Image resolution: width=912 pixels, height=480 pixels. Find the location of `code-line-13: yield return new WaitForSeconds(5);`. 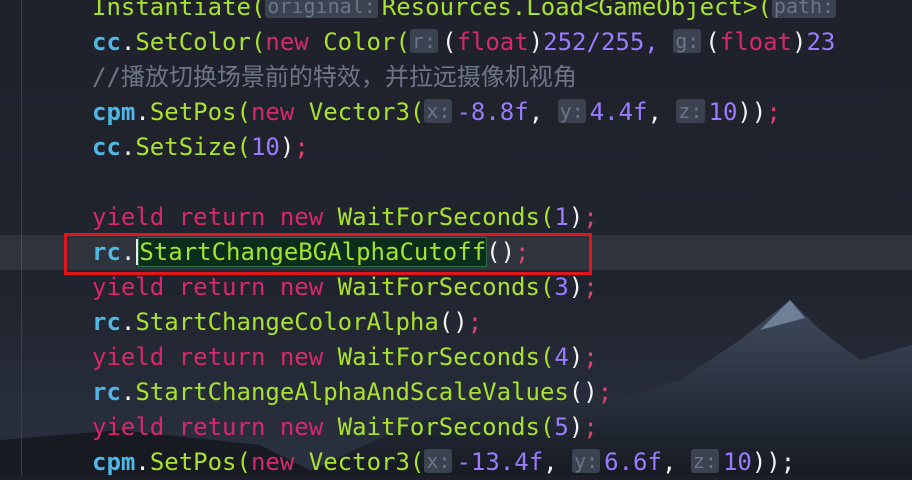

code-line-13: yield return new WaitForSeconds(5); is located at coordinates (456, 427).